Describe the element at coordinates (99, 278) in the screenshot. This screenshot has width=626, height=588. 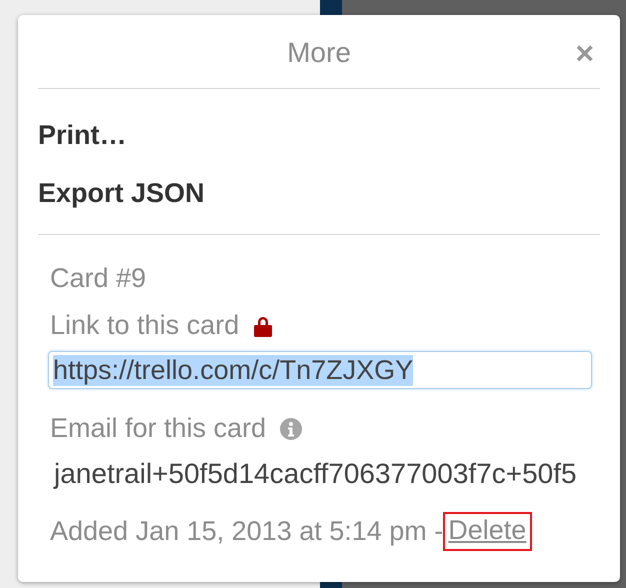
I see `card-number: Card #9` at that location.